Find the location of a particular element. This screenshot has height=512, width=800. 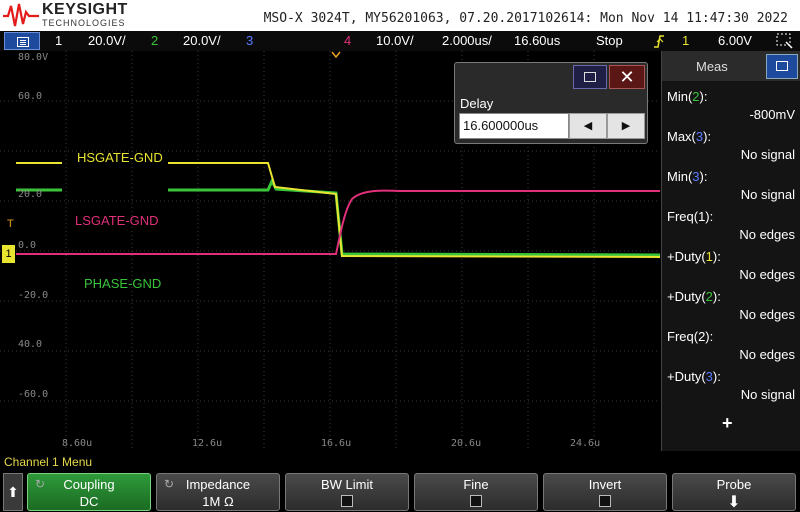

invert-softkey: Invert is located at coordinates (605, 492).